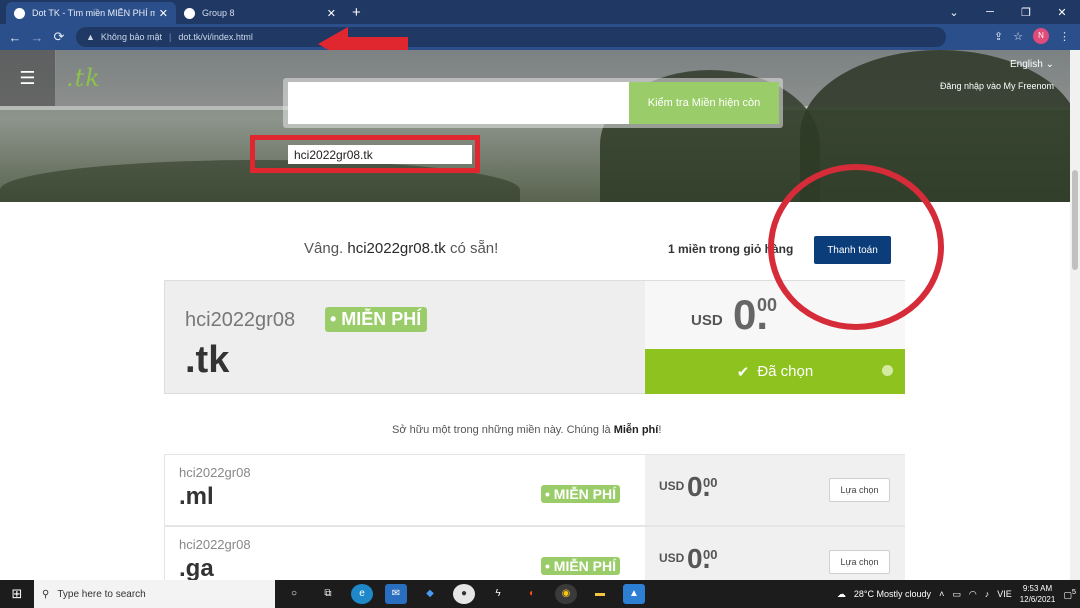 This screenshot has width=1080, height=608. I want to click on note-end: !, so click(660, 430).